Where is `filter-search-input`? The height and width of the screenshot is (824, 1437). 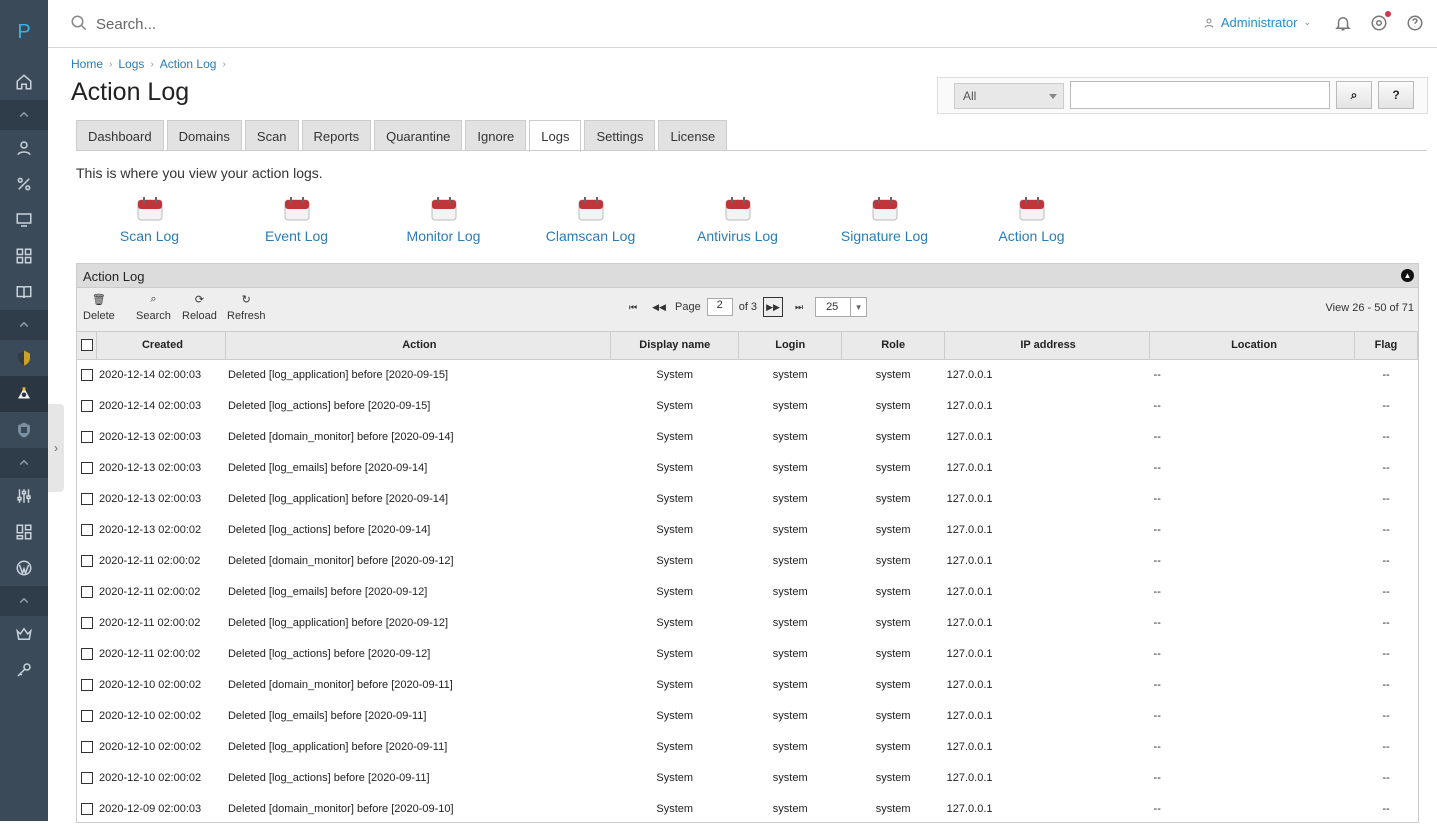
filter-search-input is located at coordinates (1200, 95).